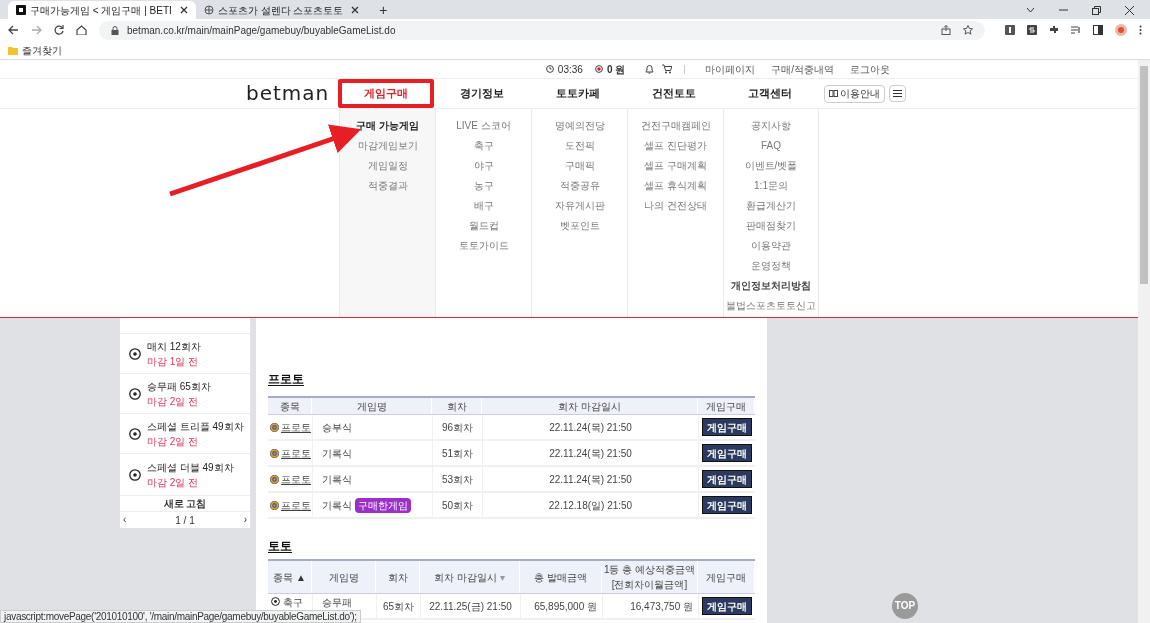  I want to click on menu-item: 자유게시판, so click(579, 205).